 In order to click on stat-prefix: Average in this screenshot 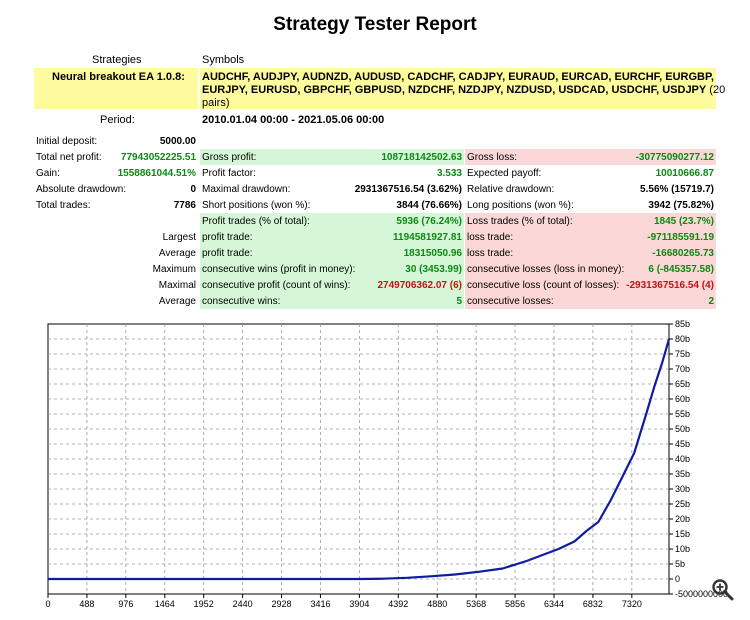, I will do `click(177, 301)`.